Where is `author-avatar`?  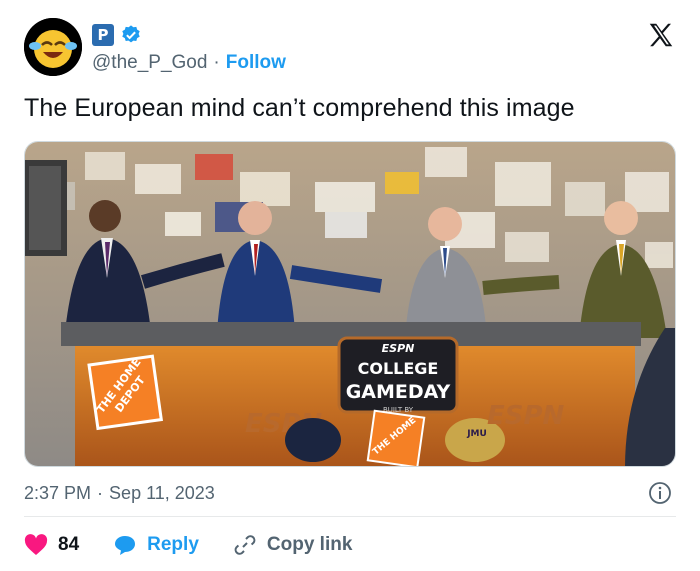
author-avatar is located at coordinates (53, 47).